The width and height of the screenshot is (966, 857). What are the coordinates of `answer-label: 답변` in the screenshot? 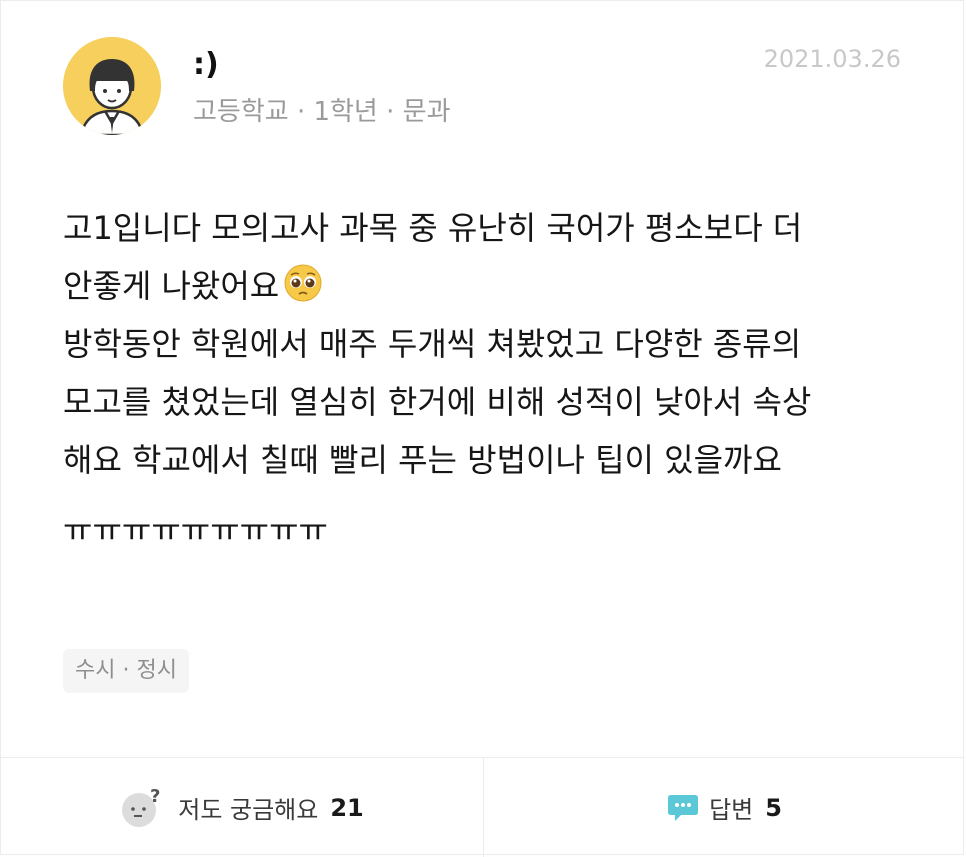 It's located at (731, 810).